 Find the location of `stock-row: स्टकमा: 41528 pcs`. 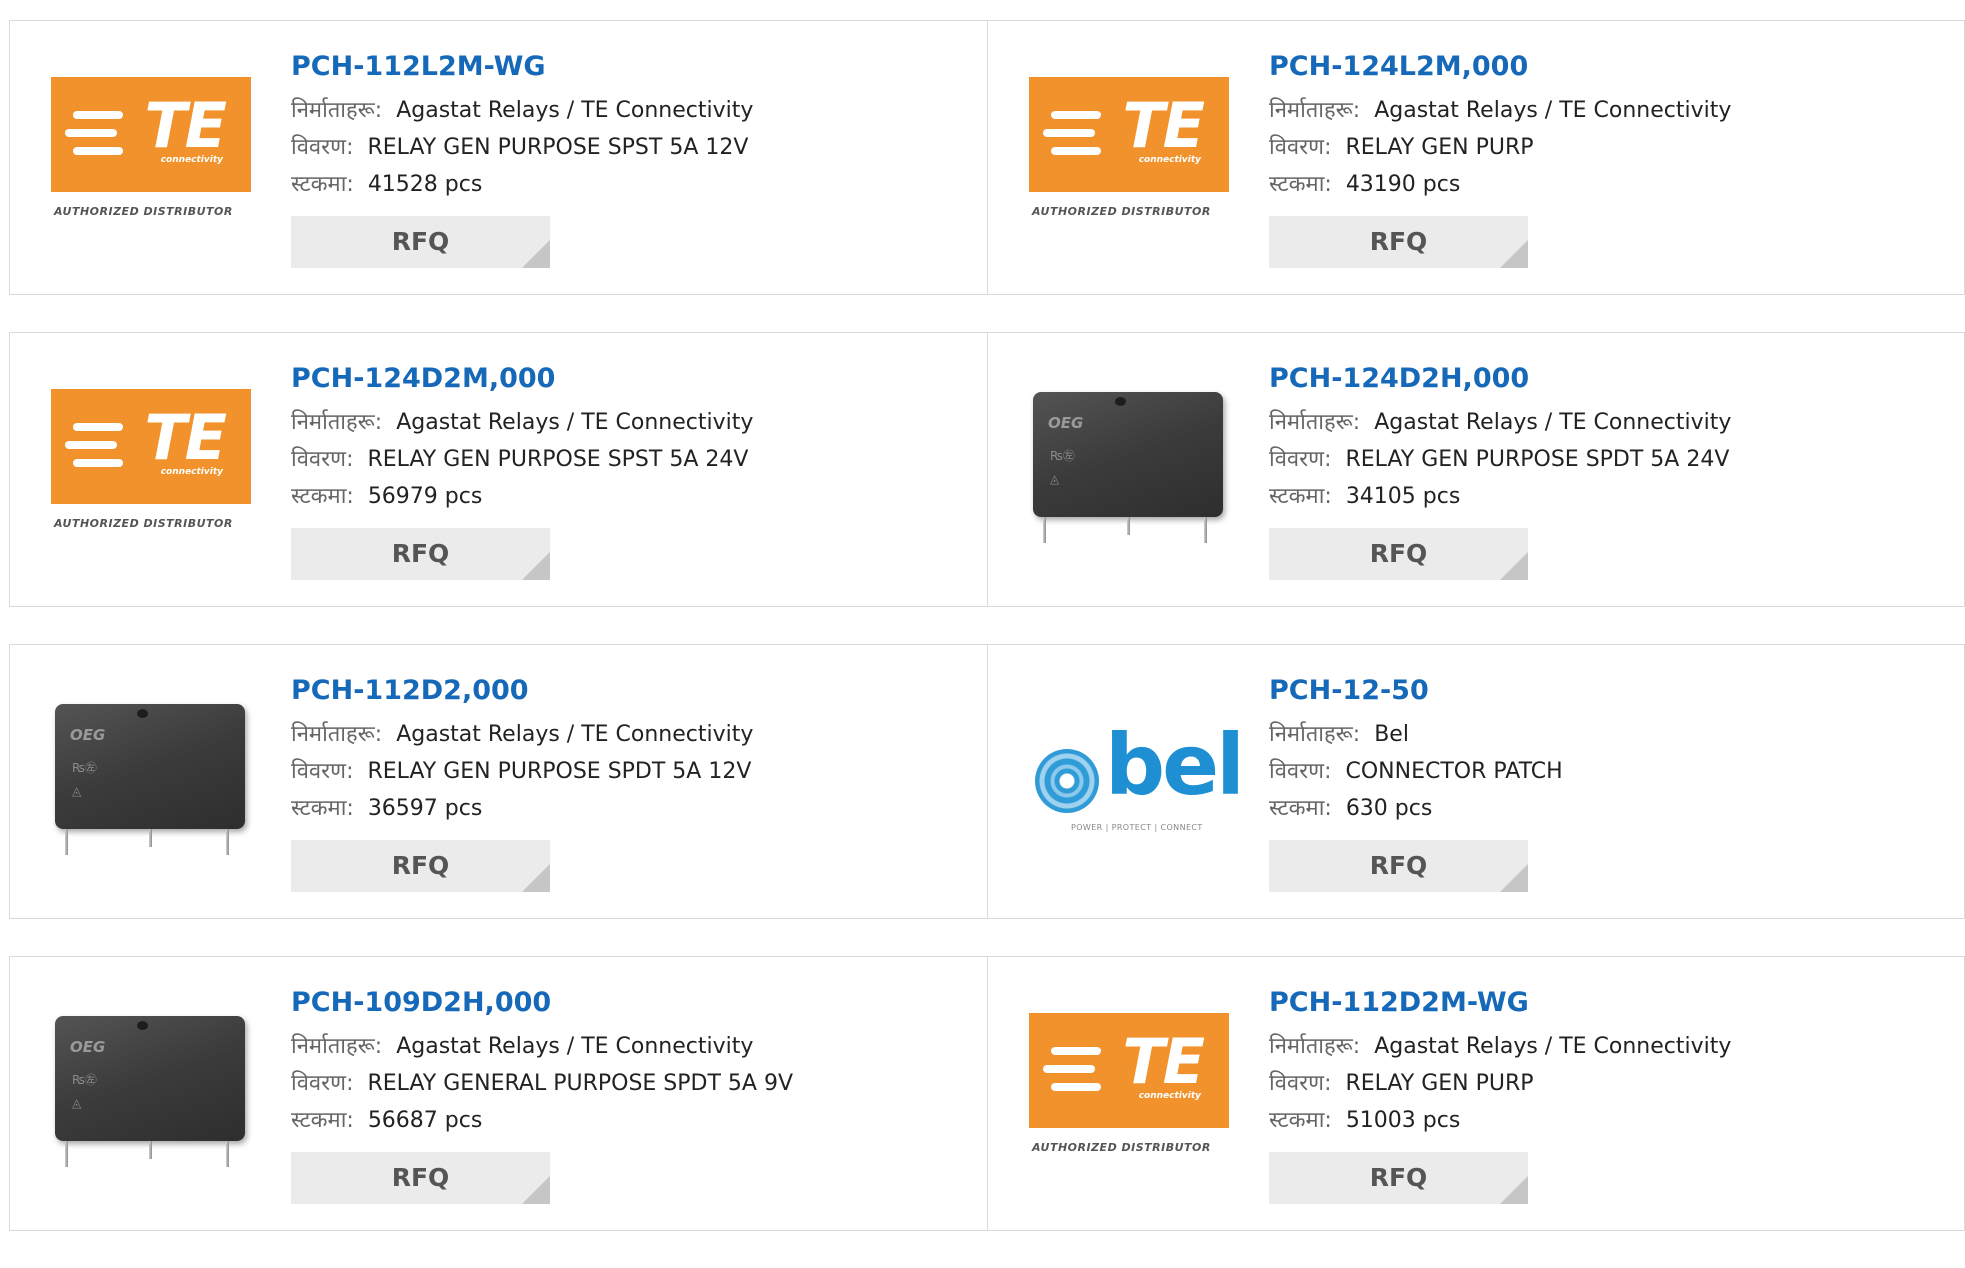

stock-row: स्टकमा: 41528 pcs is located at coordinates (522, 184).